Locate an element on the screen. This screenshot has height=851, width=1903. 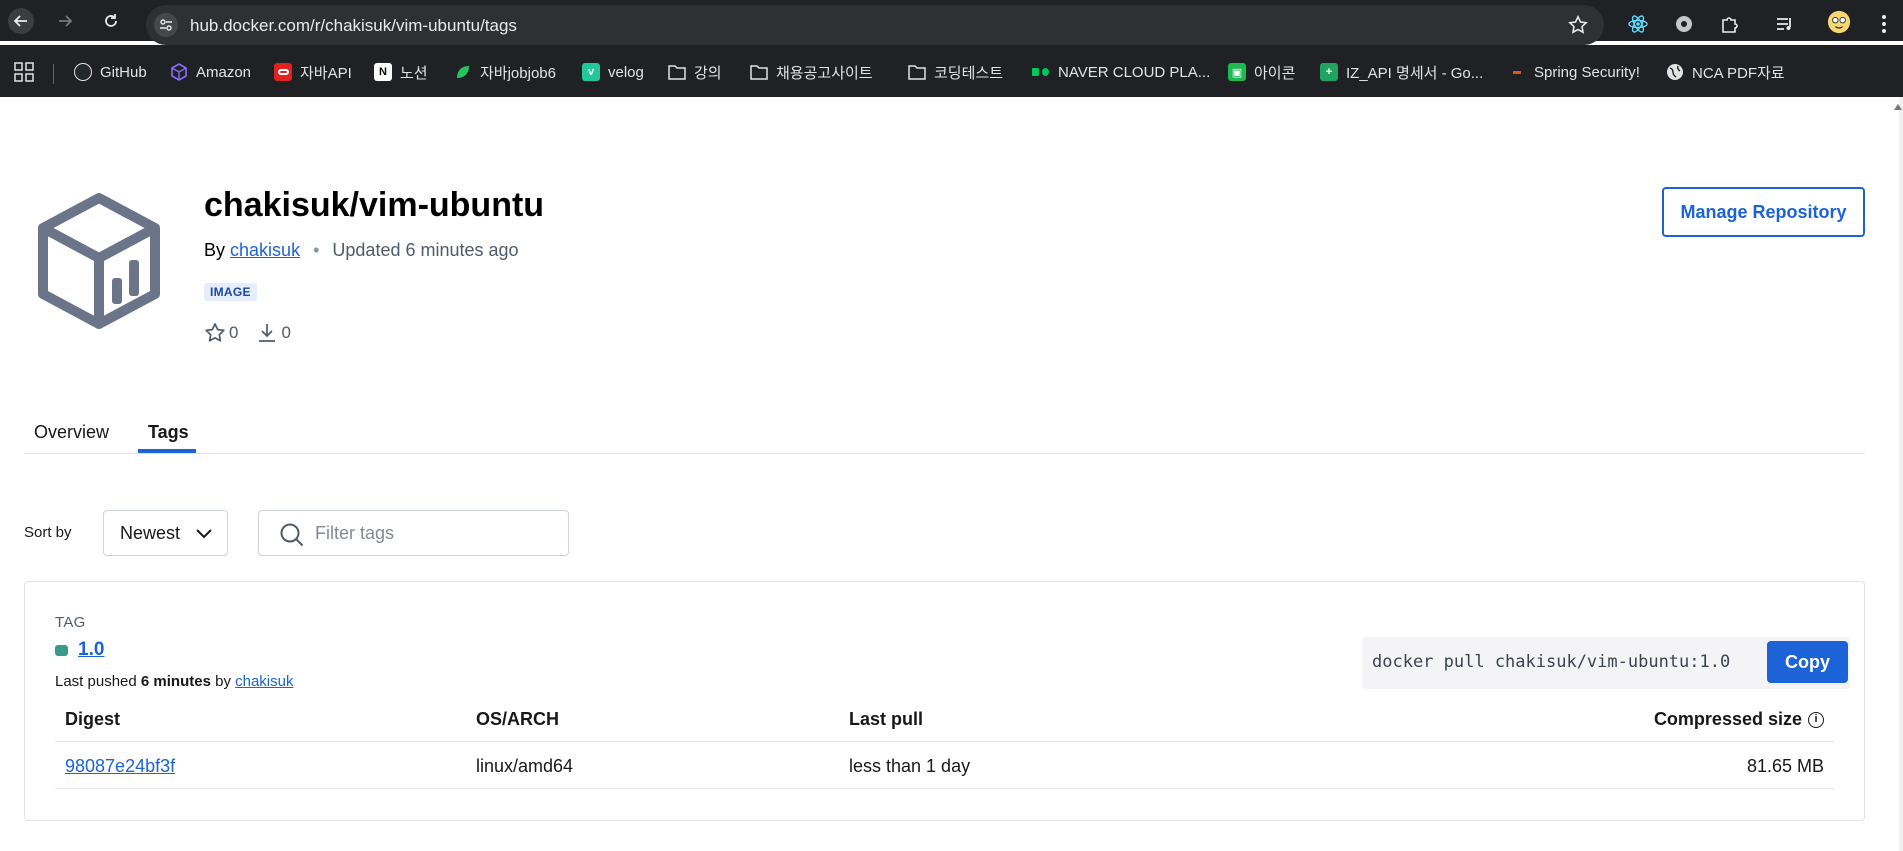
menu-kebab-icon is located at coordinates (1884, 24).